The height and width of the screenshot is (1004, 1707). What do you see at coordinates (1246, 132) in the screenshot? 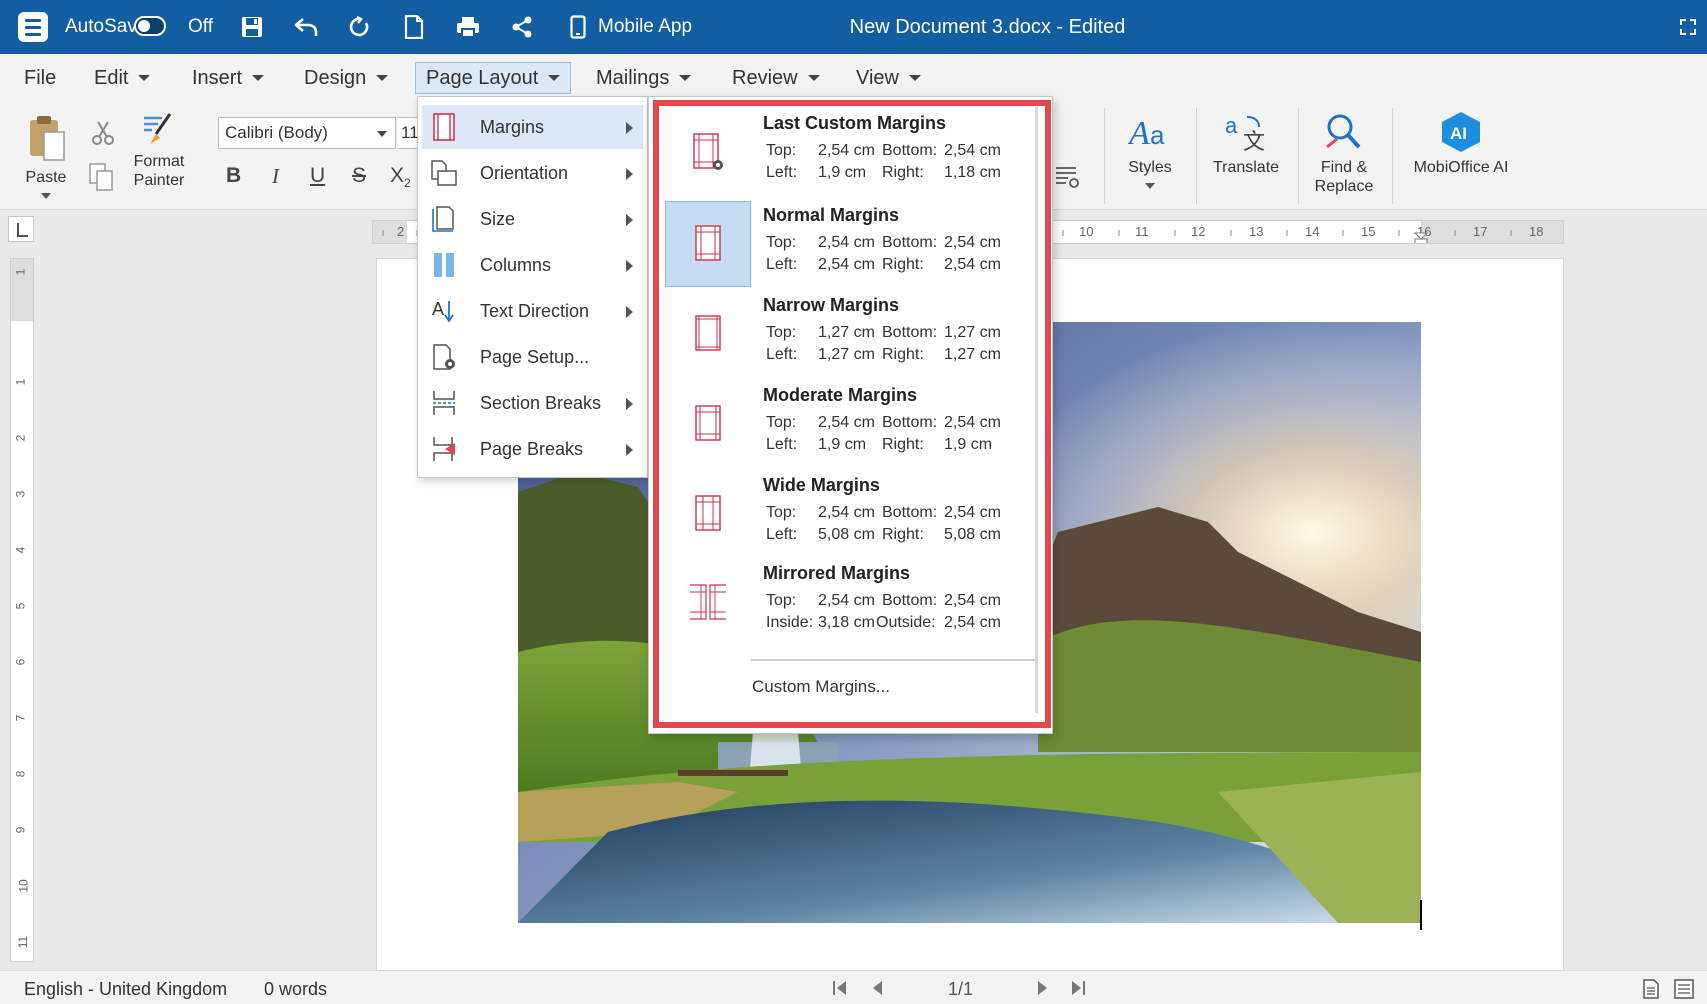
I see `translate-icon: a文` at bounding box center [1246, 132].